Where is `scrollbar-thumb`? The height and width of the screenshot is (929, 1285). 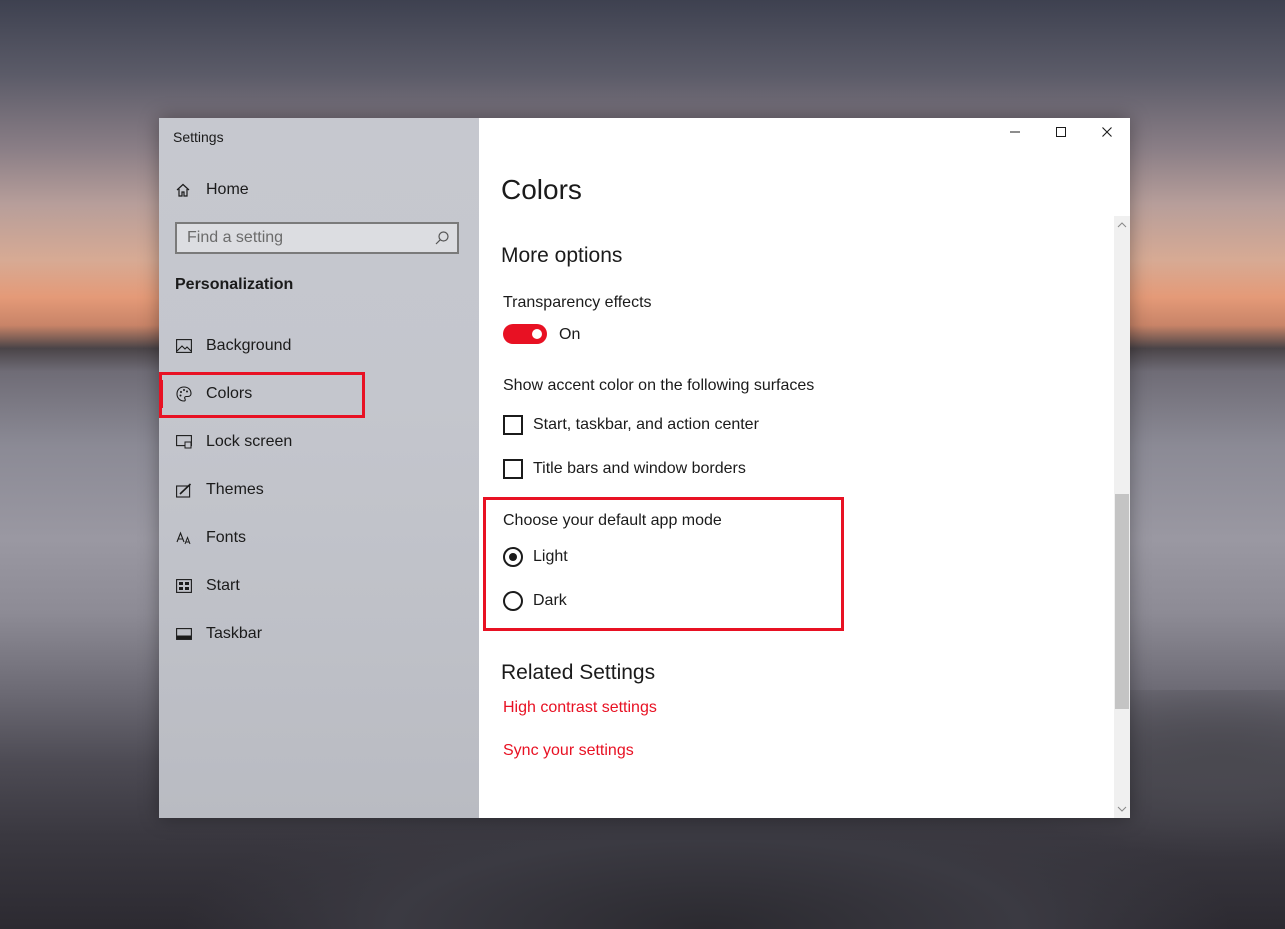 scrollbar-thumb is located at coordinates (1122, 601).